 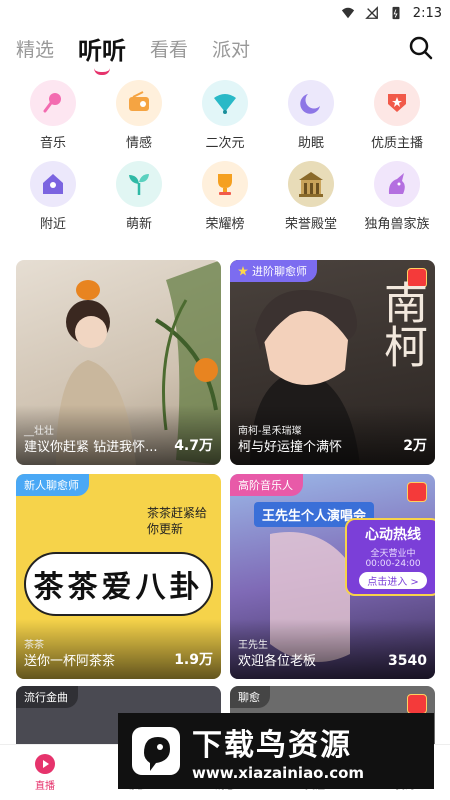 I want to click on category-acg: 二次元, so click(x=225, y=115).